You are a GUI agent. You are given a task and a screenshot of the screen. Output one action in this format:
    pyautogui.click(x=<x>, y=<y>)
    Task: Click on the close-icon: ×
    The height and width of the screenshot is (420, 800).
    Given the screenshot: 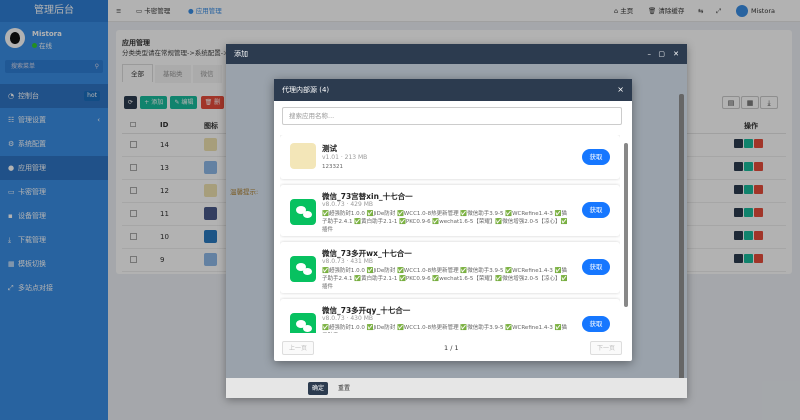 What is the action you would take?
    pyautogui.click(x=620, y=90)
    